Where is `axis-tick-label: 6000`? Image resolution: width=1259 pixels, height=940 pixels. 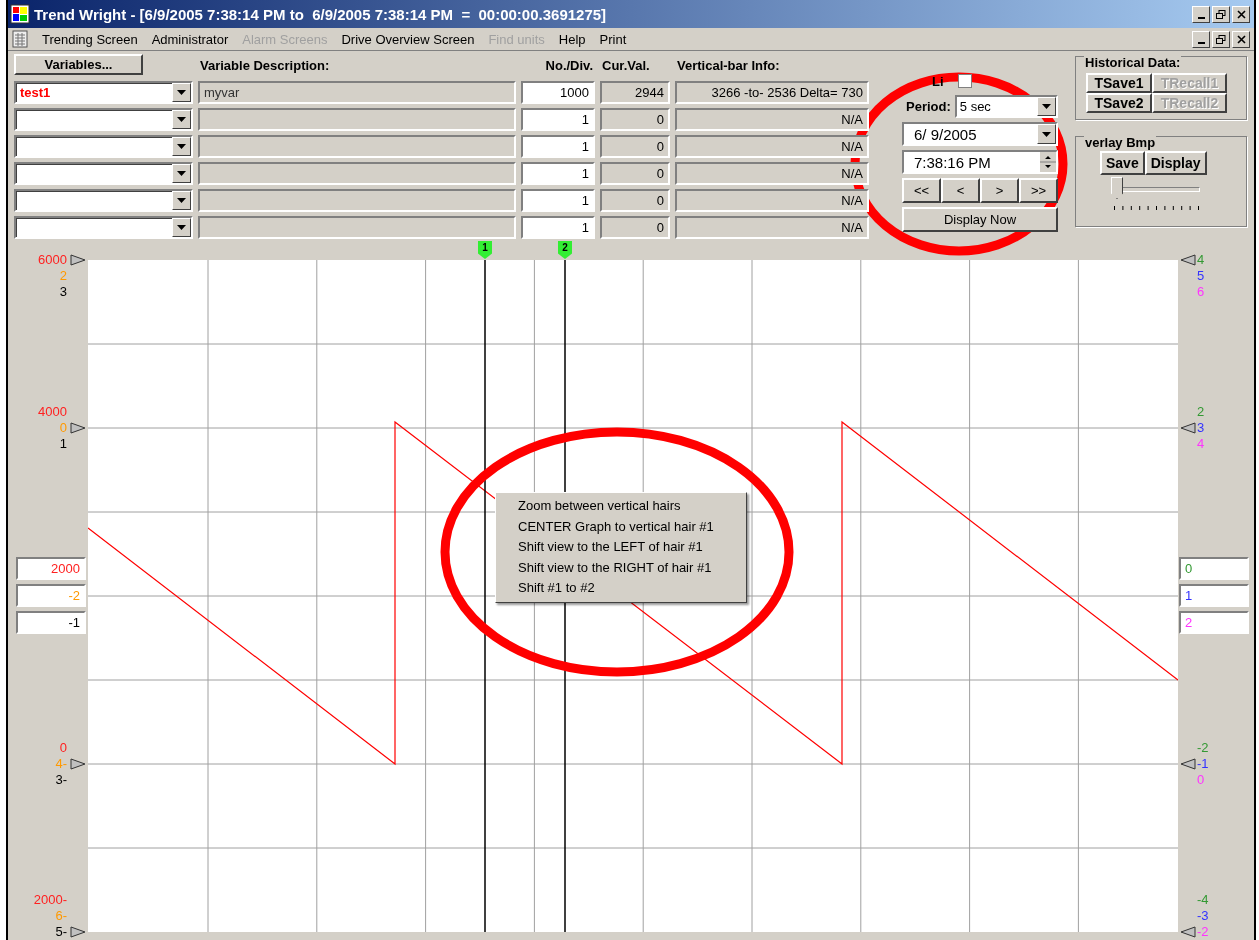 axis-tick-label: 6000 is located at coordinates (52, 260).